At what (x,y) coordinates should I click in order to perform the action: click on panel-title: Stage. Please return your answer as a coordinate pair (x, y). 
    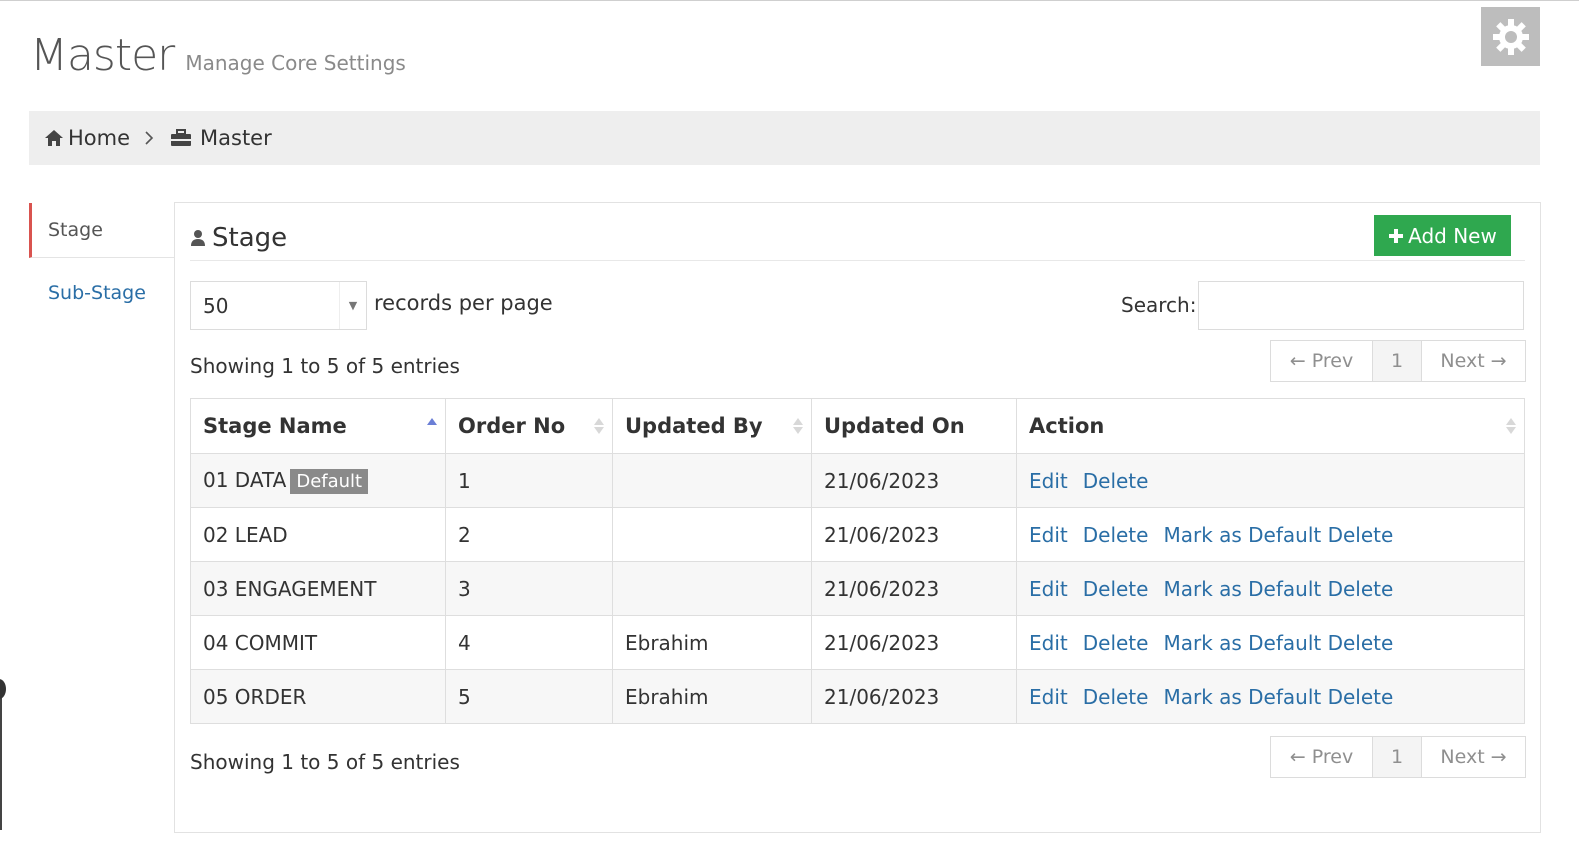
    Looking at the image, I should click on (238, 238).